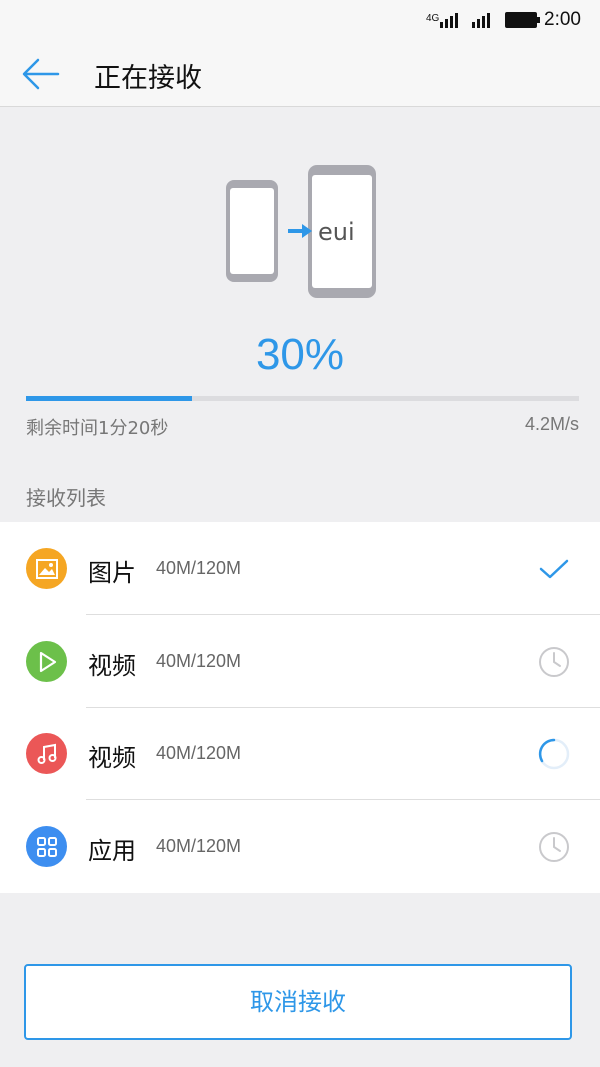  Describe the element at coordinates (46, 568) in the screenshot. I see `image-icon` at that location.